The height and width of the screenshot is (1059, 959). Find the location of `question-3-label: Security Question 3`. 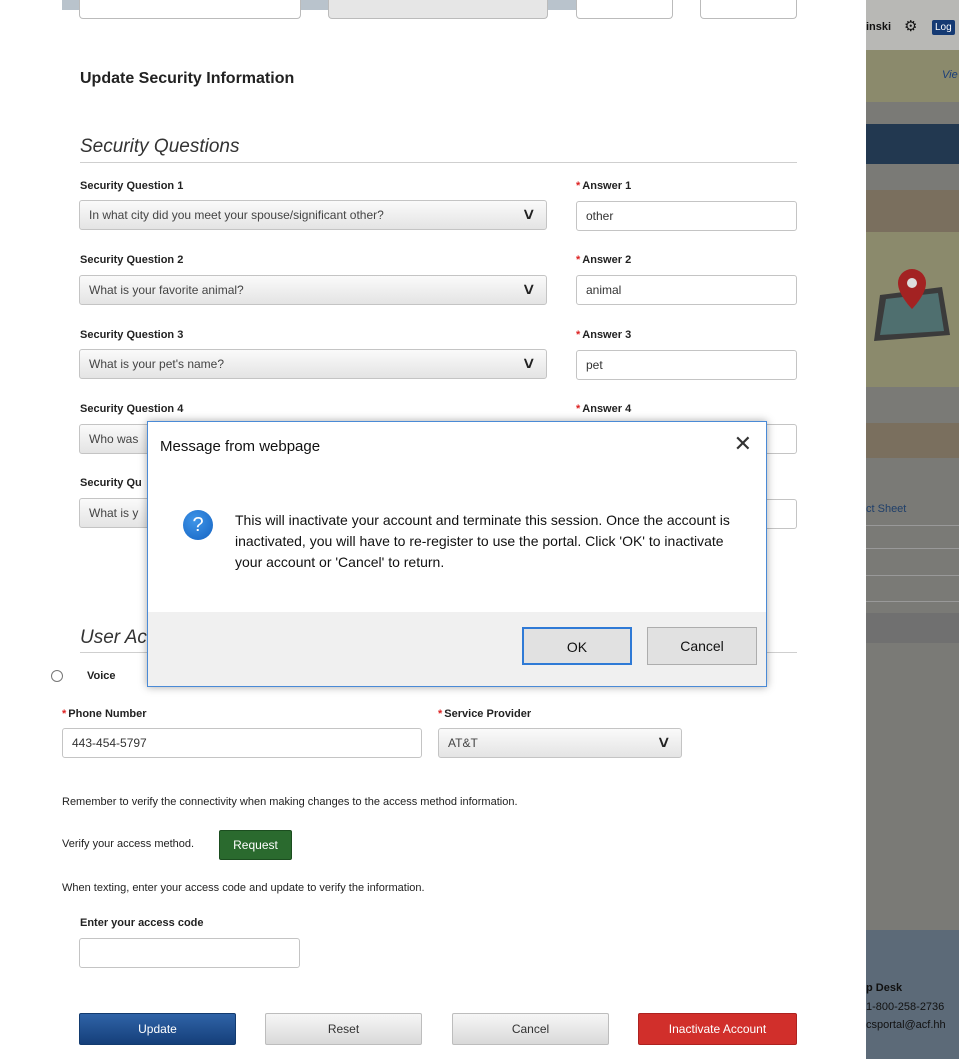

question-3-label: Security Question 3 is located at coordinates (132, 335).